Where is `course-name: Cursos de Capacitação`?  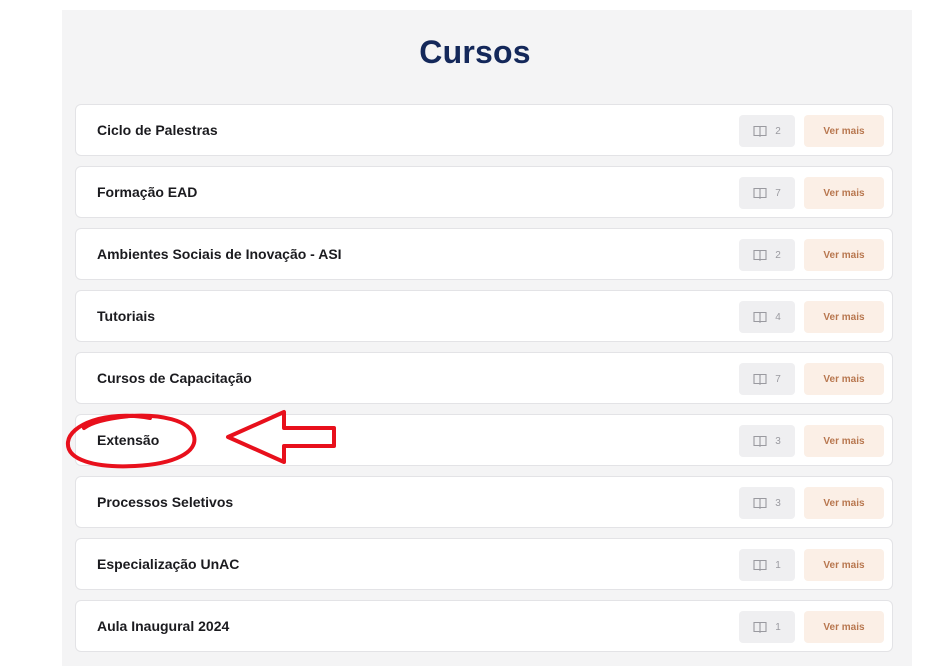 course-name: Cursos de Capacitação is located at coordinates (174, 378).